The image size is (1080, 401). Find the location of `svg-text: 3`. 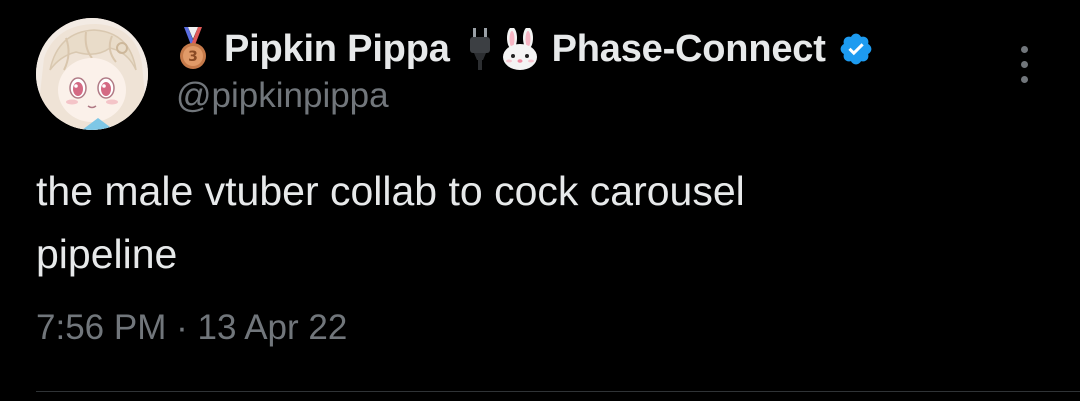

svg-text: 3 is located at coordinates (193, 57).